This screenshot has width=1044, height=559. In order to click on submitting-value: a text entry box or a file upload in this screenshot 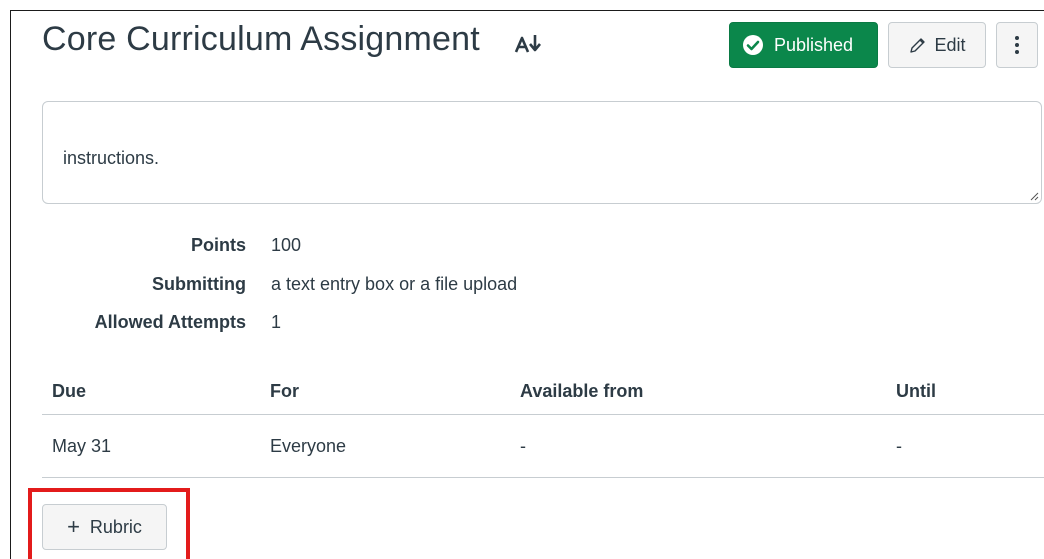, I will do `click(394, 284)`.